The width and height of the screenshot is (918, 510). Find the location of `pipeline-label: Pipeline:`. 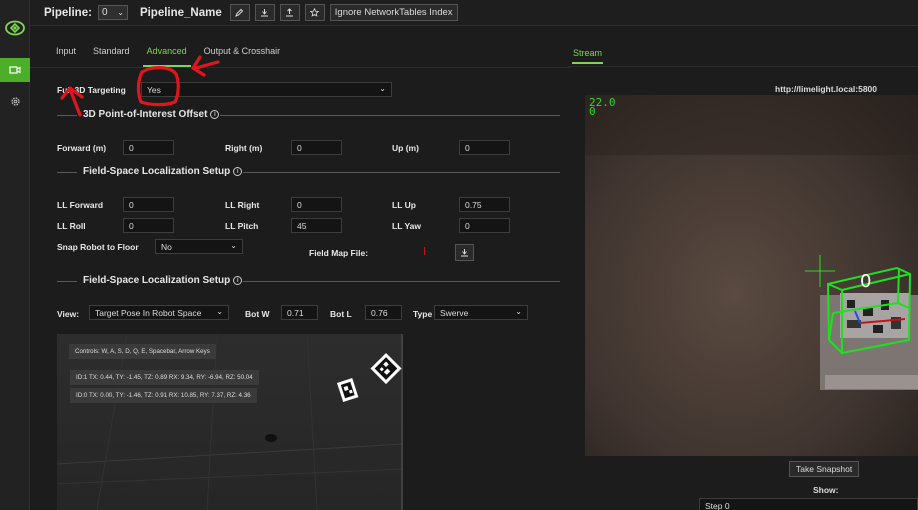

pipeline-label: Pipeline: is located at coordinates (68, 12).